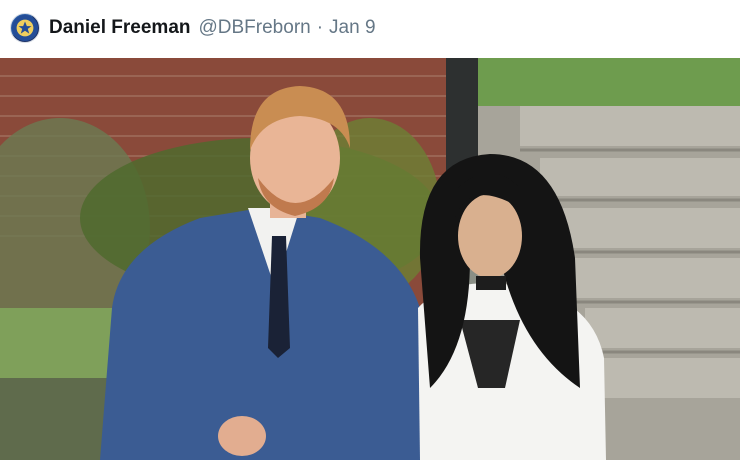  Describe the element at coordinates (609, 82) in the screenshot. I see `lawn` at that location.